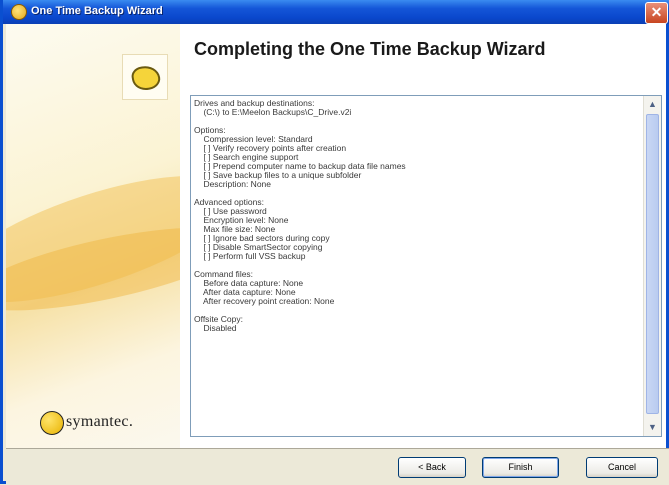 Image resolution: width=669 pixels, height=485 pixels. What do you see at coordinates (656, 13) in the screenshot?
I see `close-button: ✕` at bounding box center [656, 13].